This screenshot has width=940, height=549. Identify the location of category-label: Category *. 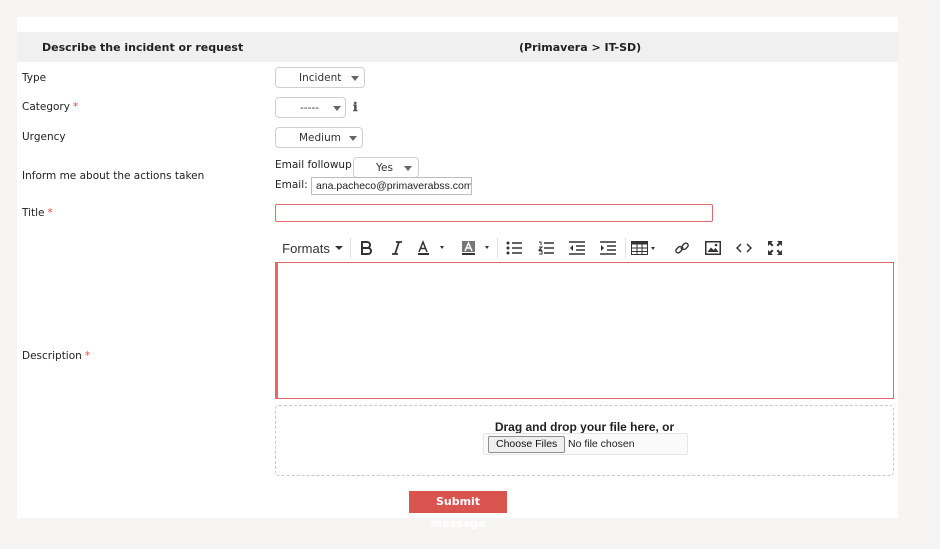
(50, 107).